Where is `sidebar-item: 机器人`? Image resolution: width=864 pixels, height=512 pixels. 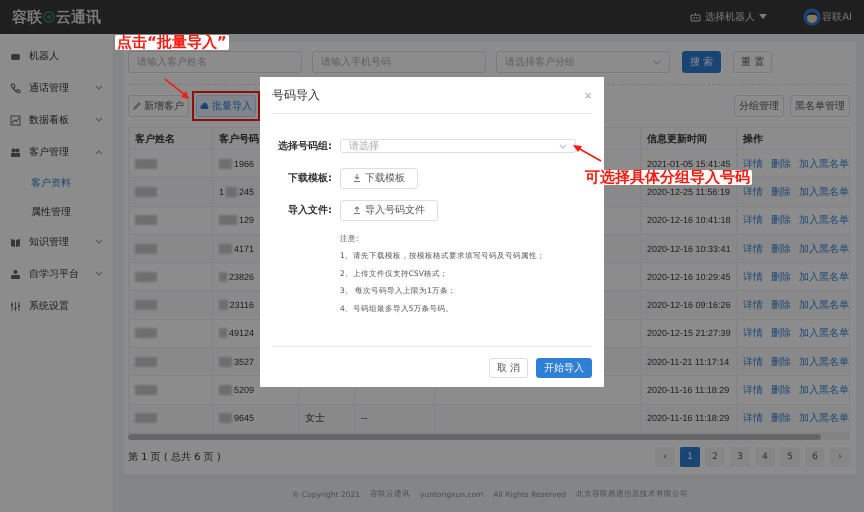
sidebar-item: 机器人 is located at coordinates (56, 56).